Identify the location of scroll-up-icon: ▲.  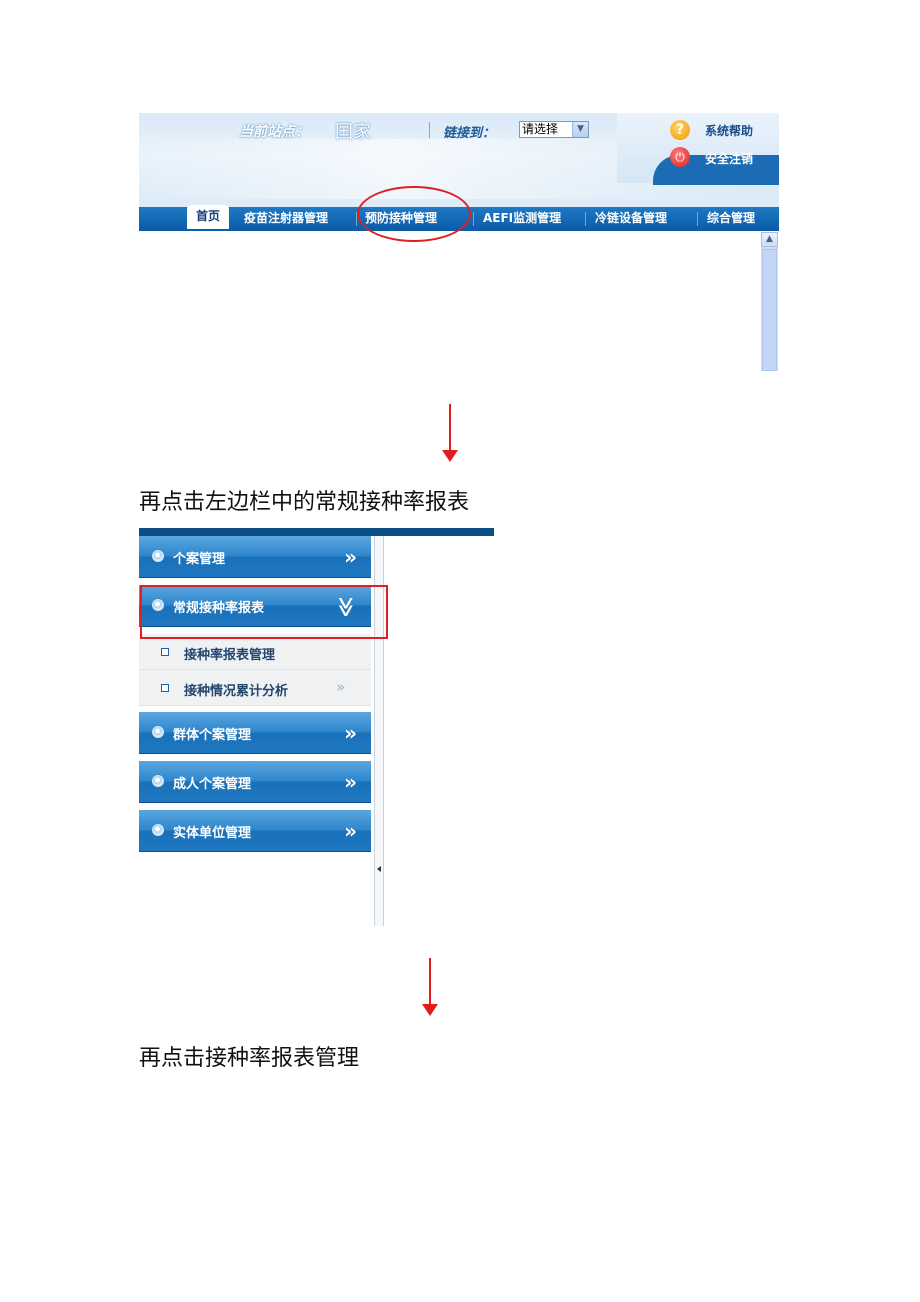
(769, 239).